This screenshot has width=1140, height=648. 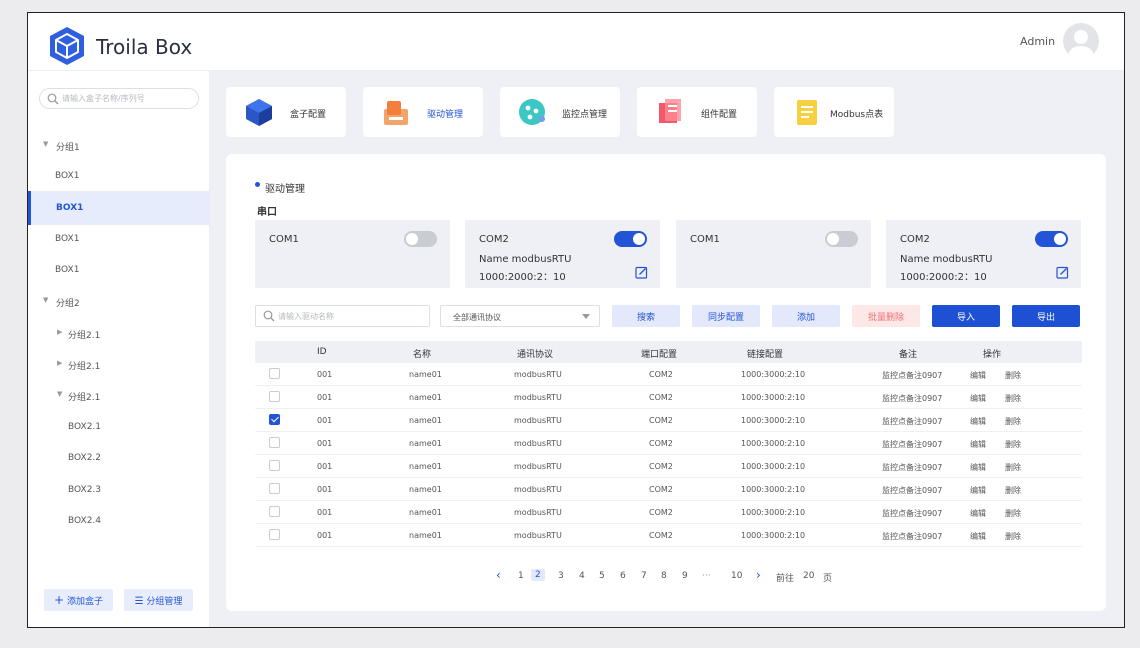 What do you see at coordinates (808, 576) in the screenshot?
I see `goto-input: 20` at bounding box center [808, 576].